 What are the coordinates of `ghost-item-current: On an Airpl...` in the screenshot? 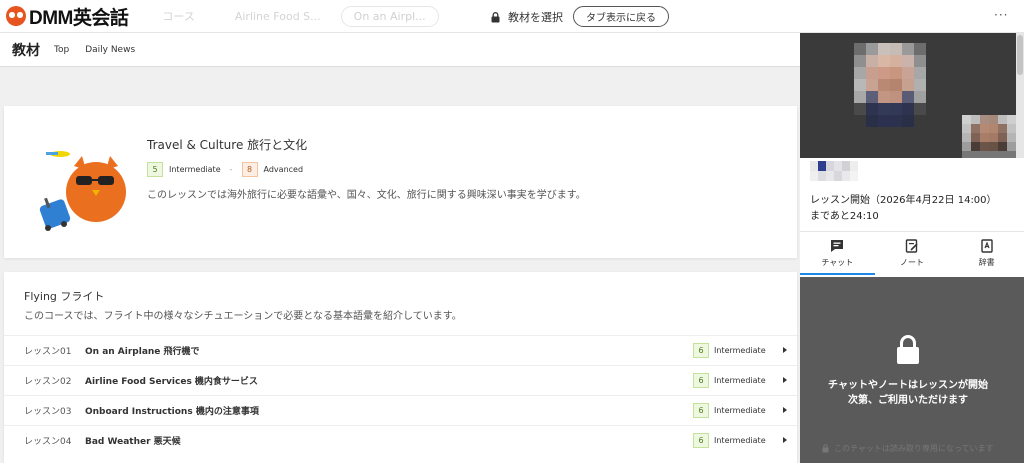 It's located at (389, 16).